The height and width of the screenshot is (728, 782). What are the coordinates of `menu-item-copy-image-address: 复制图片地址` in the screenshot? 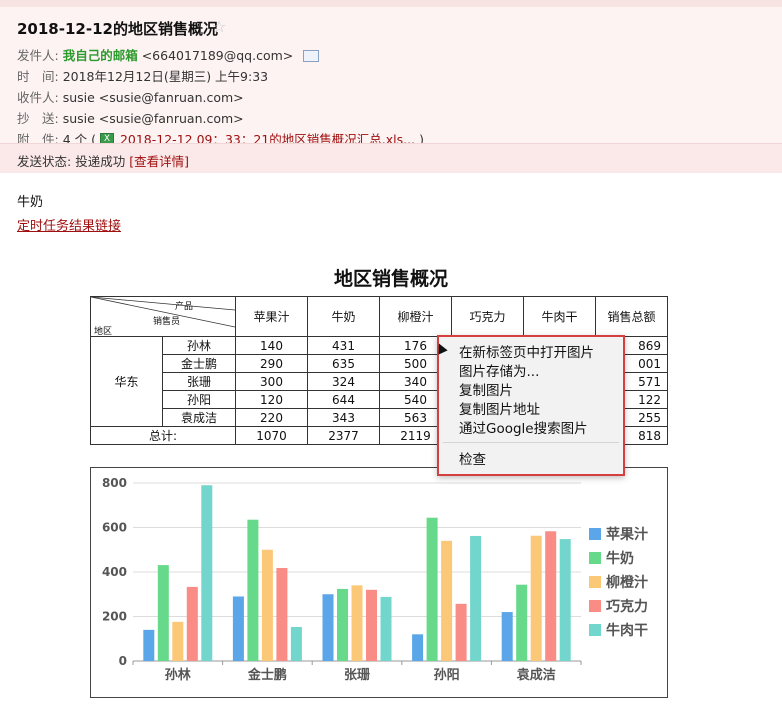 It's located at (499, 408).